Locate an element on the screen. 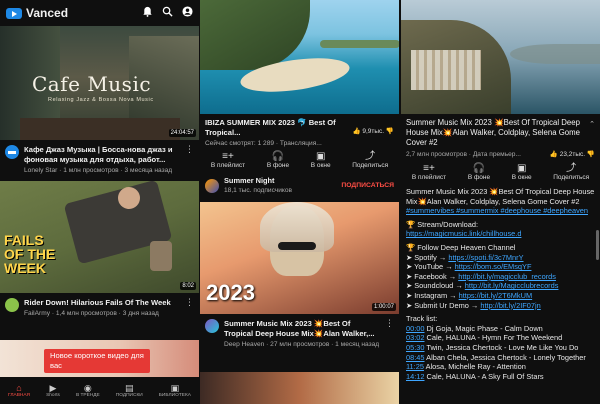 The image size is (600, 404). youtube-link: https://bom.so/EMsqYF is located at coordinates (493, 266).